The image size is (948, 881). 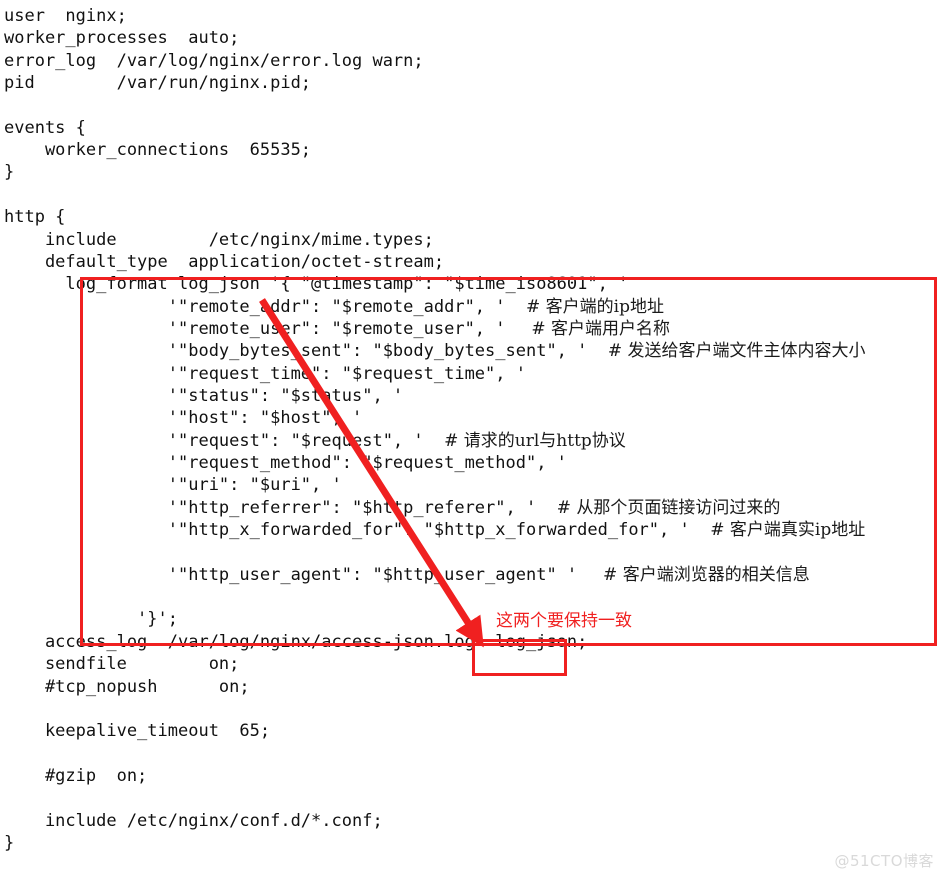 What do you see at coordinates (255, 306) in the screenshot?
I see `code-text: '"remote_addr": "$remote_addr", '` at bounding box center [255, 306].